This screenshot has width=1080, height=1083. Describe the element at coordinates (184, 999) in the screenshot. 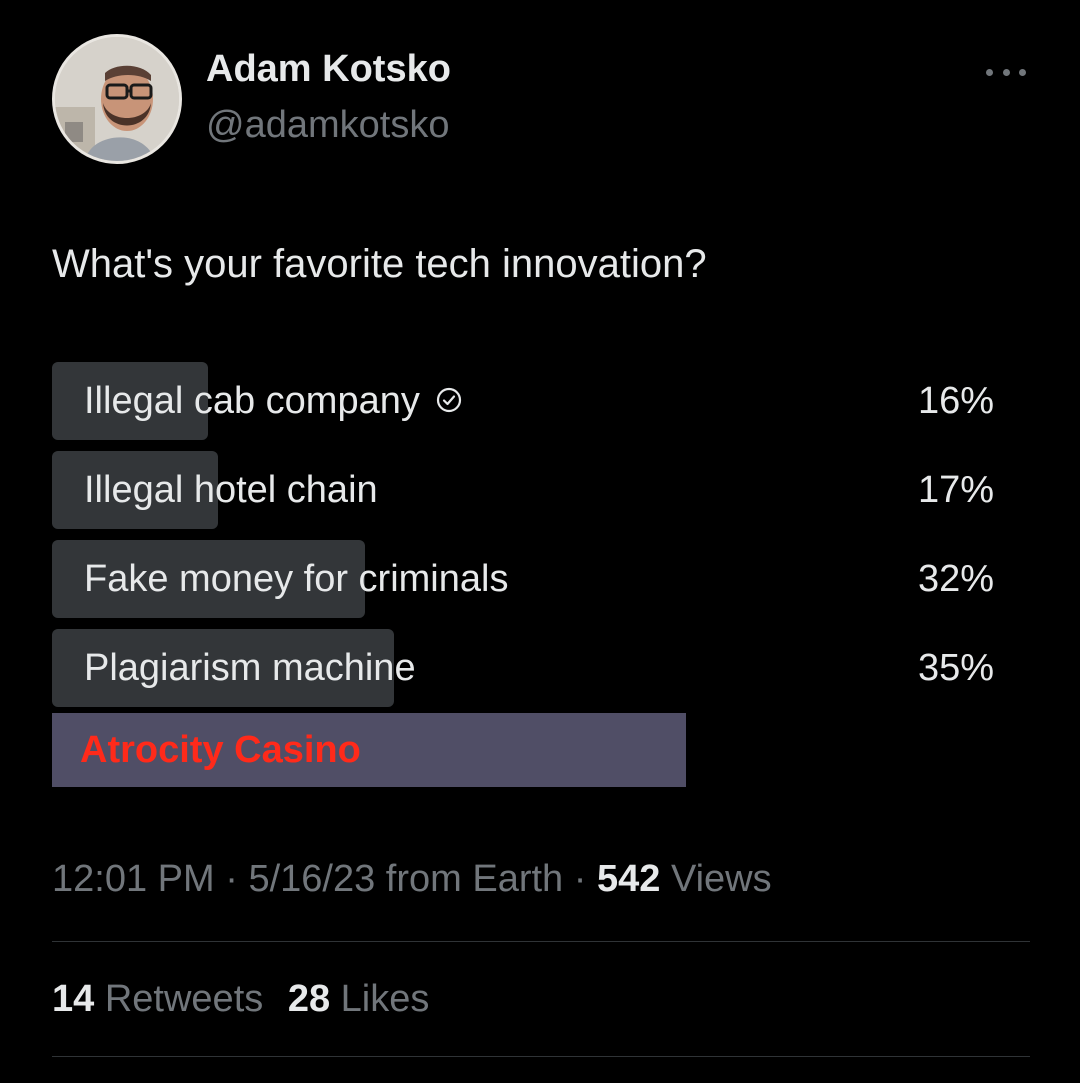

I see `retweets-label: Retweets` at that location.